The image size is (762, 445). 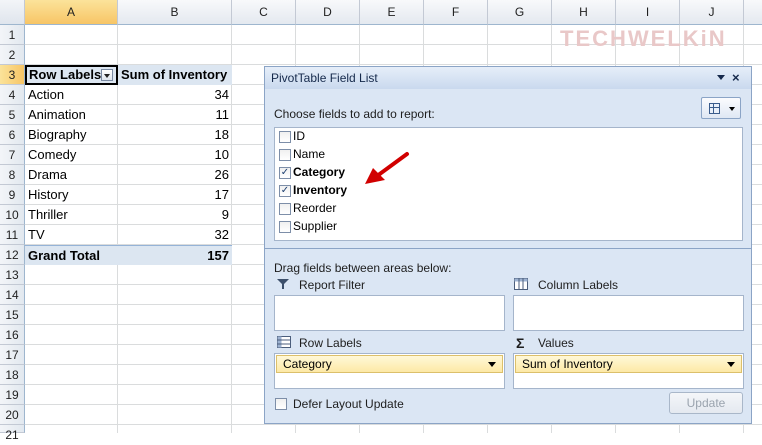 I want to click on pivot-grand-total-label: Grand Total, so click(x=71, y=255).